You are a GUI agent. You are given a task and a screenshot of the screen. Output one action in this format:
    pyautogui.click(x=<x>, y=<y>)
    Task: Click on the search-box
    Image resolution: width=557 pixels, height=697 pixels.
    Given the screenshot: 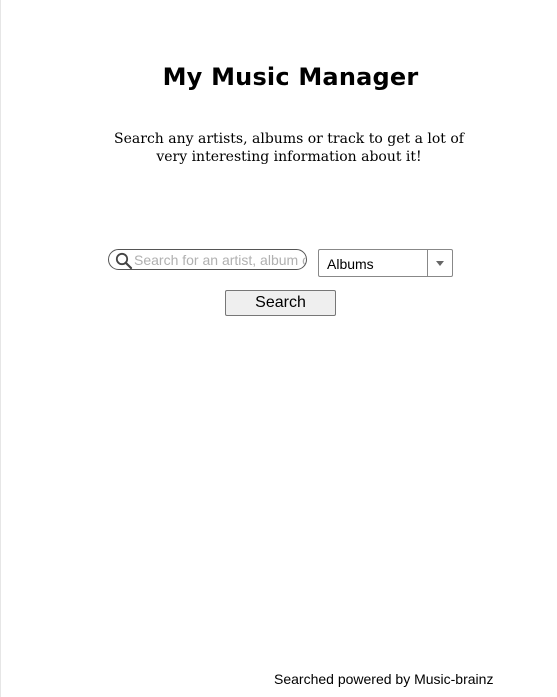 What is the action you would take?
    pyautogui.click(x=207, y=259)
    